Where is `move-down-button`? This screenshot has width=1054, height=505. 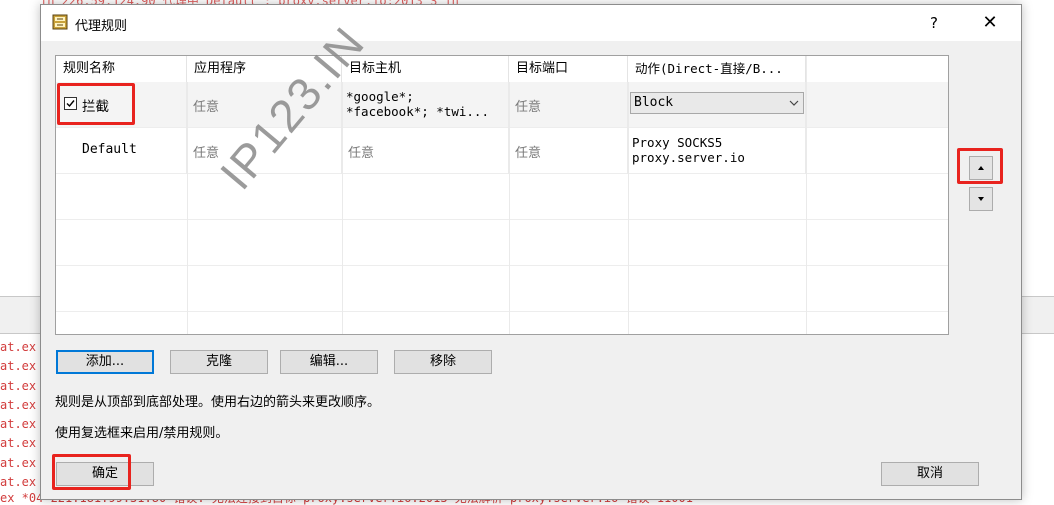
move-down-button is located at coordinates (981, 199).